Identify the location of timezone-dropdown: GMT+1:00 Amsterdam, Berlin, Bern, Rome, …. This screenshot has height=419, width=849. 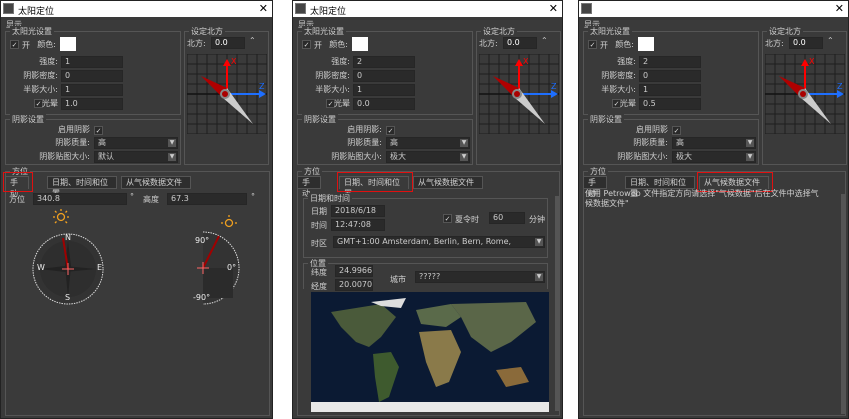
(439, 242).